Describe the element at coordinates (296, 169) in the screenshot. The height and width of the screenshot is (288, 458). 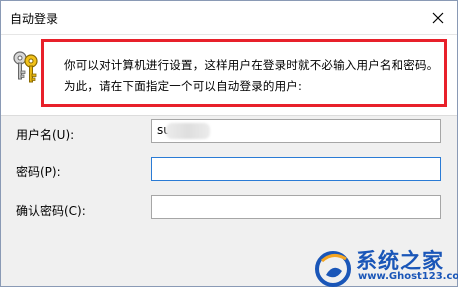
I see `password-field` at that location.